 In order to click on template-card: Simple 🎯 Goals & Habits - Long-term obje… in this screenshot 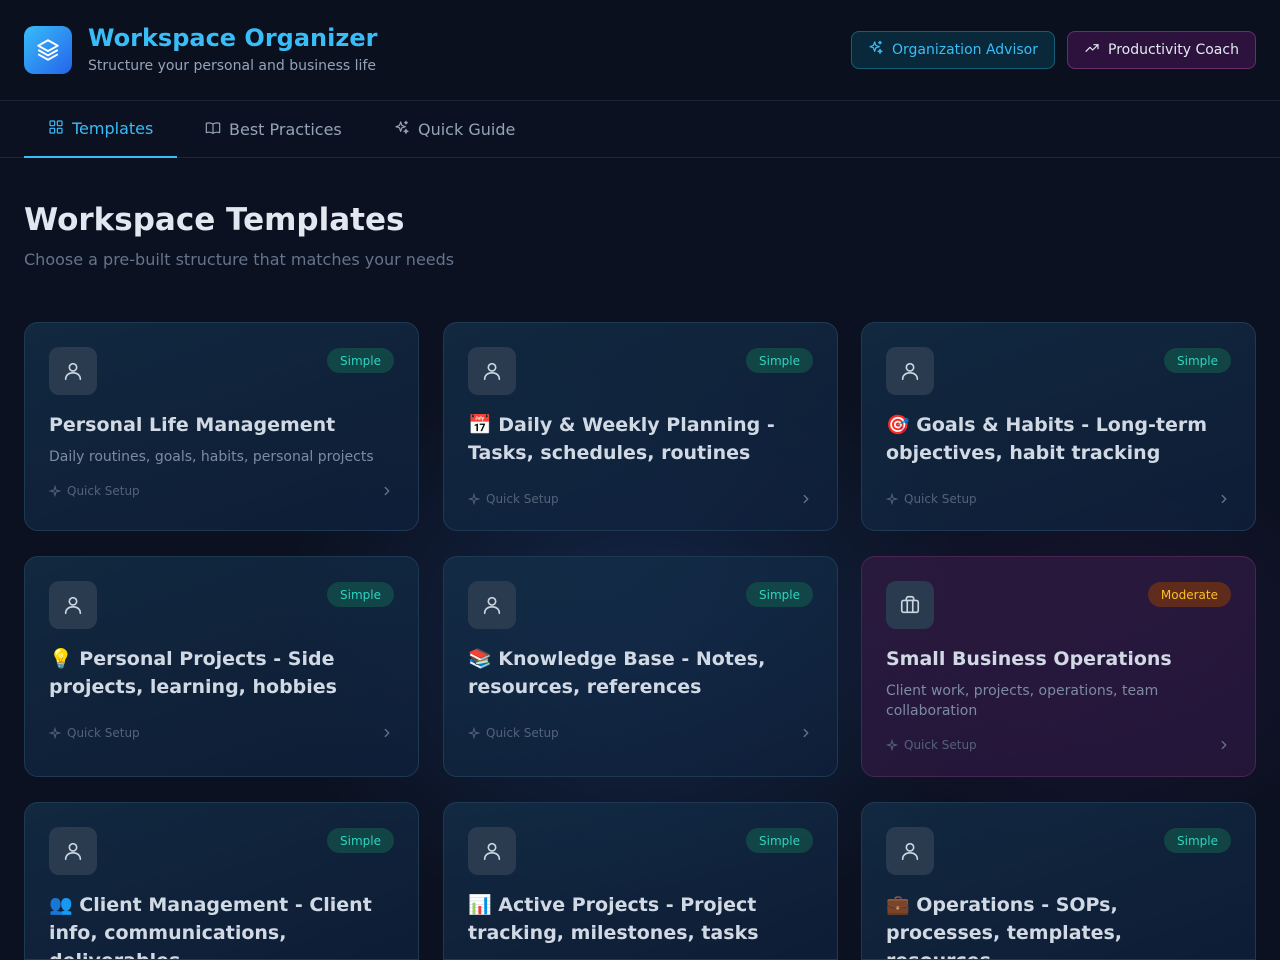, I will do `click(1058, 426)`.